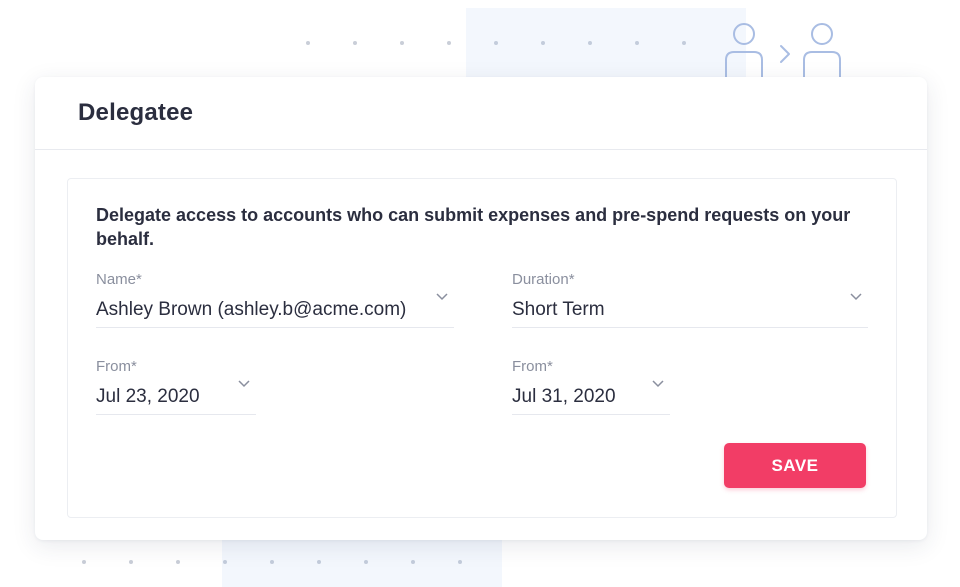  Describe the element at coordinates (606, 48) in the screenshot. I see `background-panel` at that location.